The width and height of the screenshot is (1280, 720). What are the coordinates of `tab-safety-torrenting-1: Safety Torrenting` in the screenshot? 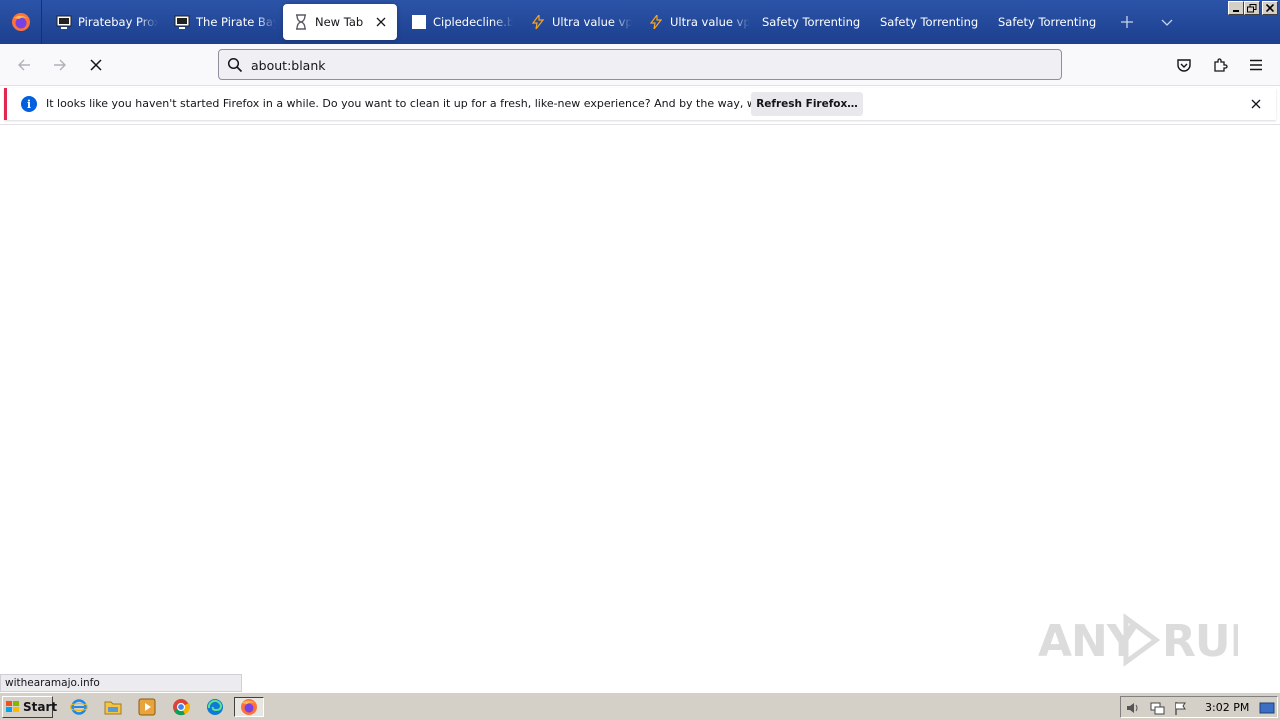 It's located at (808, 22).